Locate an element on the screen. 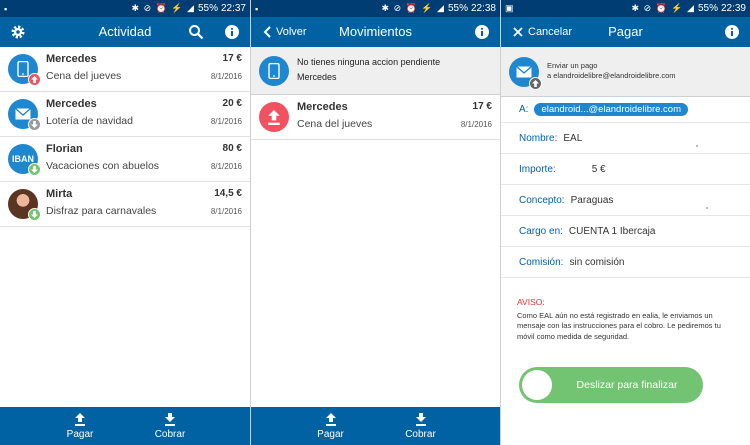 The width and height of the screenshot is (750, 445). pending-contact: Mercedes is located at coordinates (317, 77).